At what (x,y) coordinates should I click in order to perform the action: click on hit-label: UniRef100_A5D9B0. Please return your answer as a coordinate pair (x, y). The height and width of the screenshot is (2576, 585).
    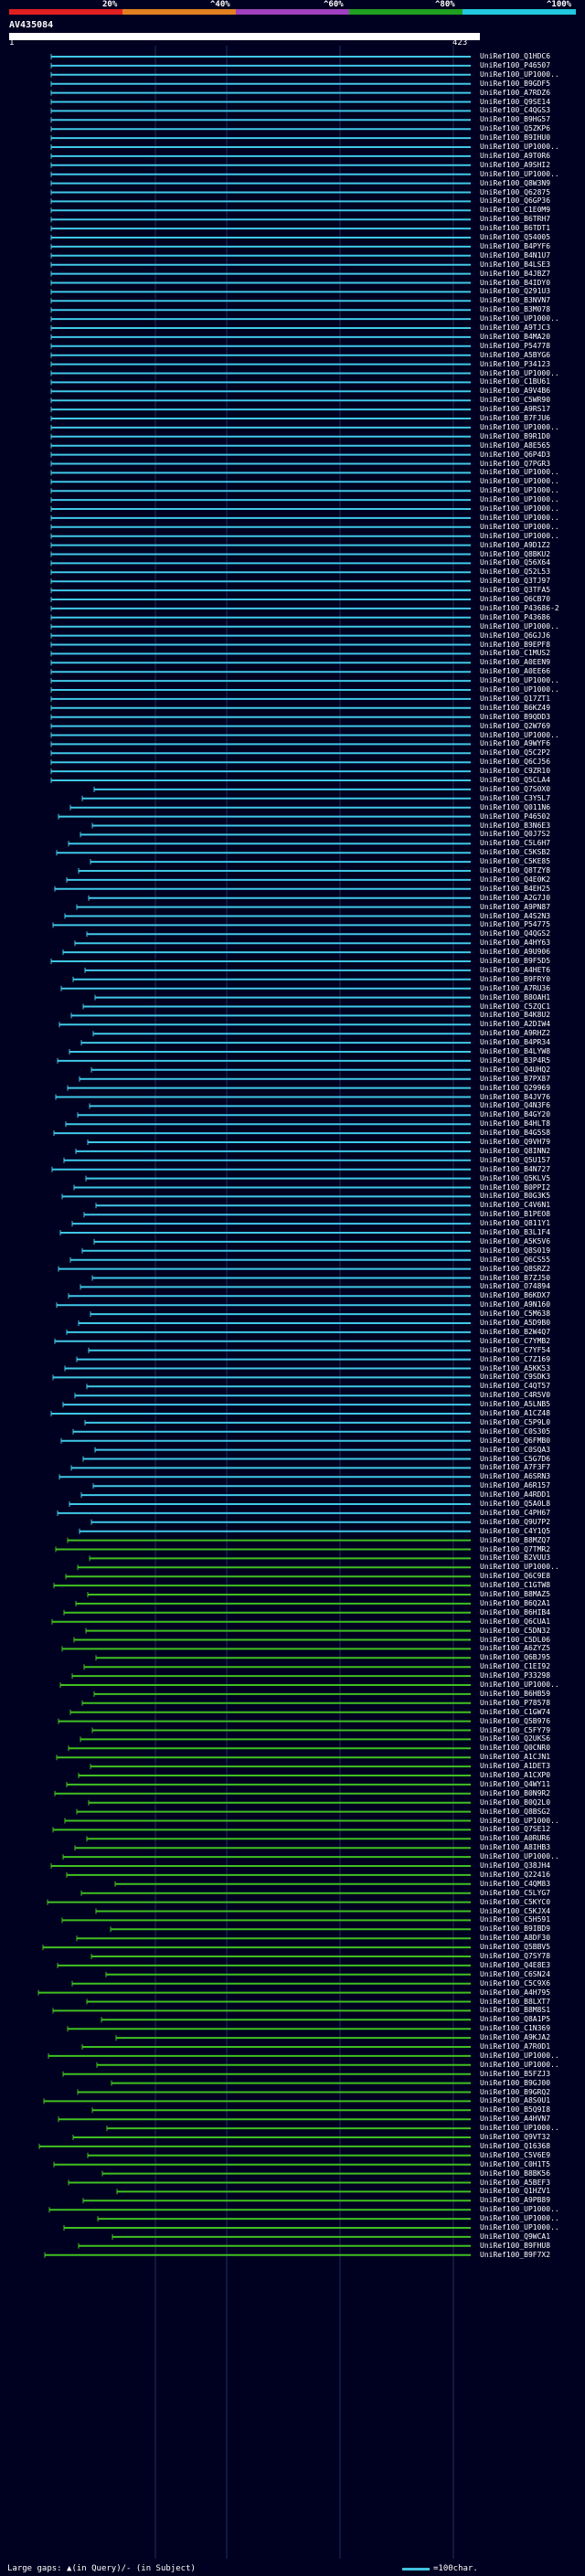
    Looking at the image, I should click on (515, 1323).